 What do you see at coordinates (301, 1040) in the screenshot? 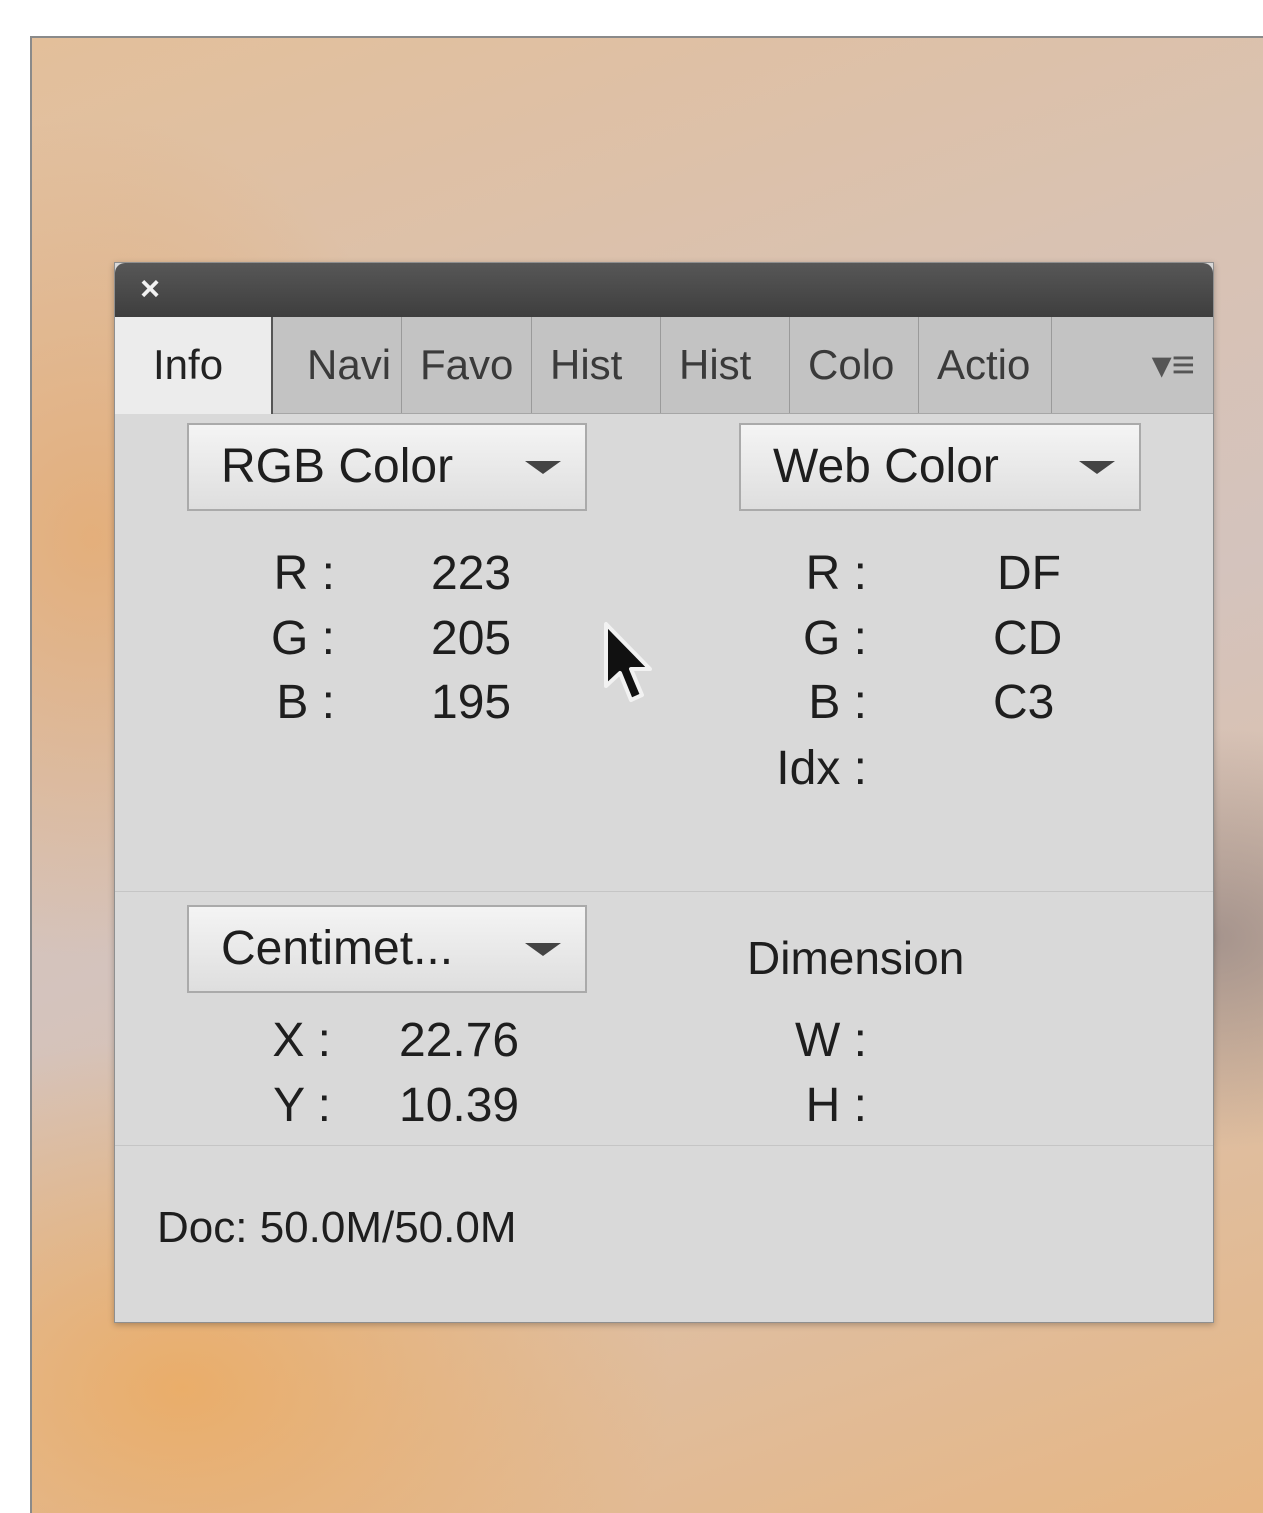
I see `x-label: X :` at bounding box center [301, 1040].